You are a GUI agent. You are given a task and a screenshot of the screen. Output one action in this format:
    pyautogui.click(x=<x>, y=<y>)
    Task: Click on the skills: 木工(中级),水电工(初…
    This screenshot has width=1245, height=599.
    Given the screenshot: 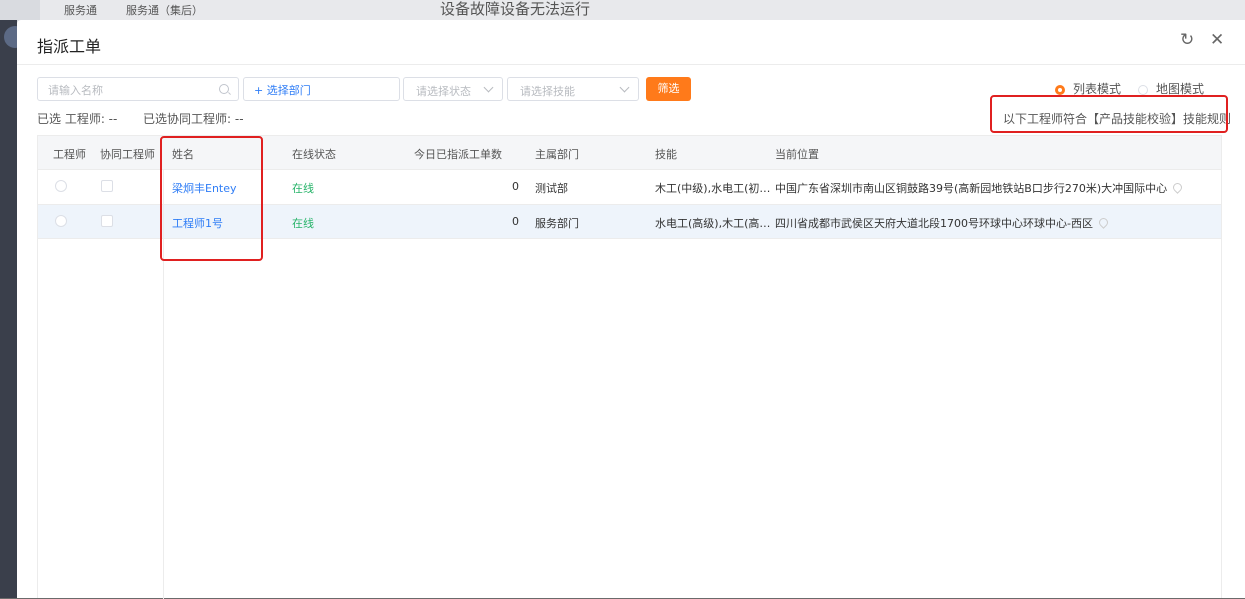 What is the action you would take?
    pyautogui.click(x=713, y=188)
    